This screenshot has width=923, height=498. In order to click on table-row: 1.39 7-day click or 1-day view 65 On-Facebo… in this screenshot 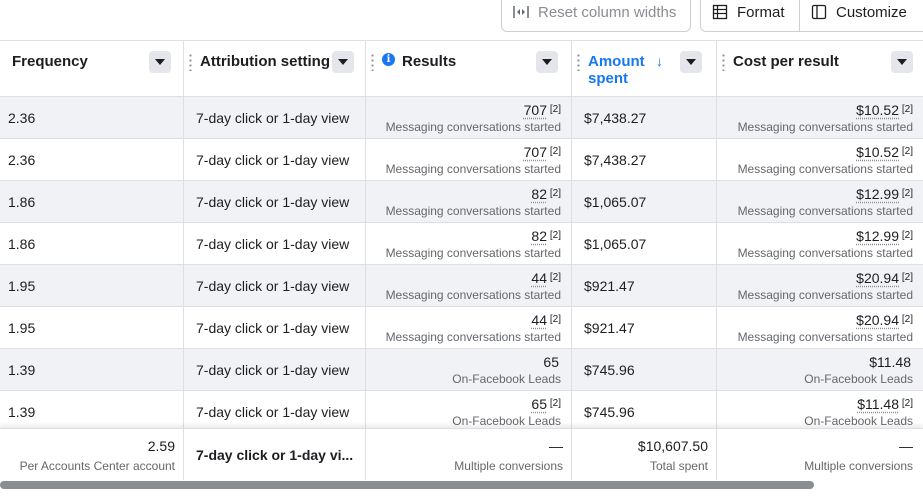, I will do `click(461, 370)`.